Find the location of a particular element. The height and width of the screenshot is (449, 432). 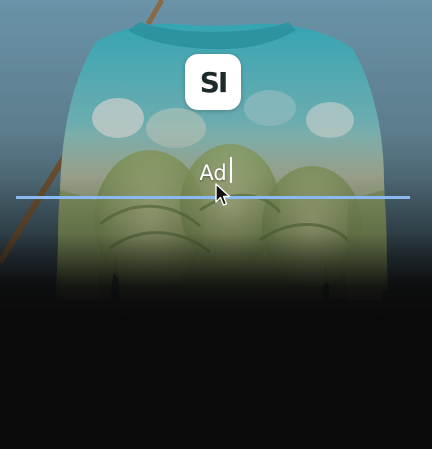

logo-icon: SI is located at coordinates (214, 82).